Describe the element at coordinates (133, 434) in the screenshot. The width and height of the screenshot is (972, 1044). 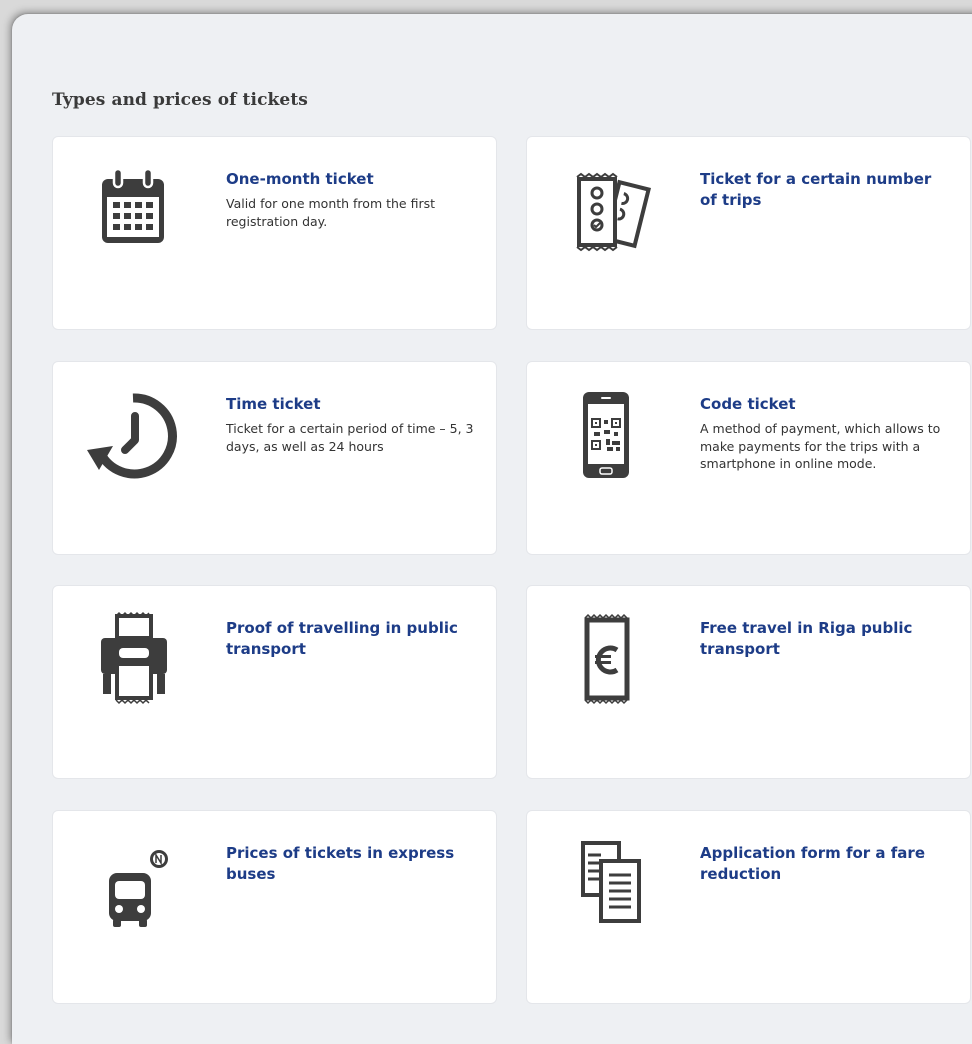
I see `clock-back-icon` at that location.